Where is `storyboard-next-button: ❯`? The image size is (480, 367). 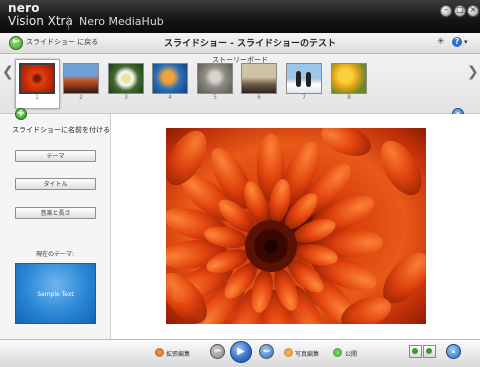
storyboard-next-button: ❯ is located at coordinates (473, 72).